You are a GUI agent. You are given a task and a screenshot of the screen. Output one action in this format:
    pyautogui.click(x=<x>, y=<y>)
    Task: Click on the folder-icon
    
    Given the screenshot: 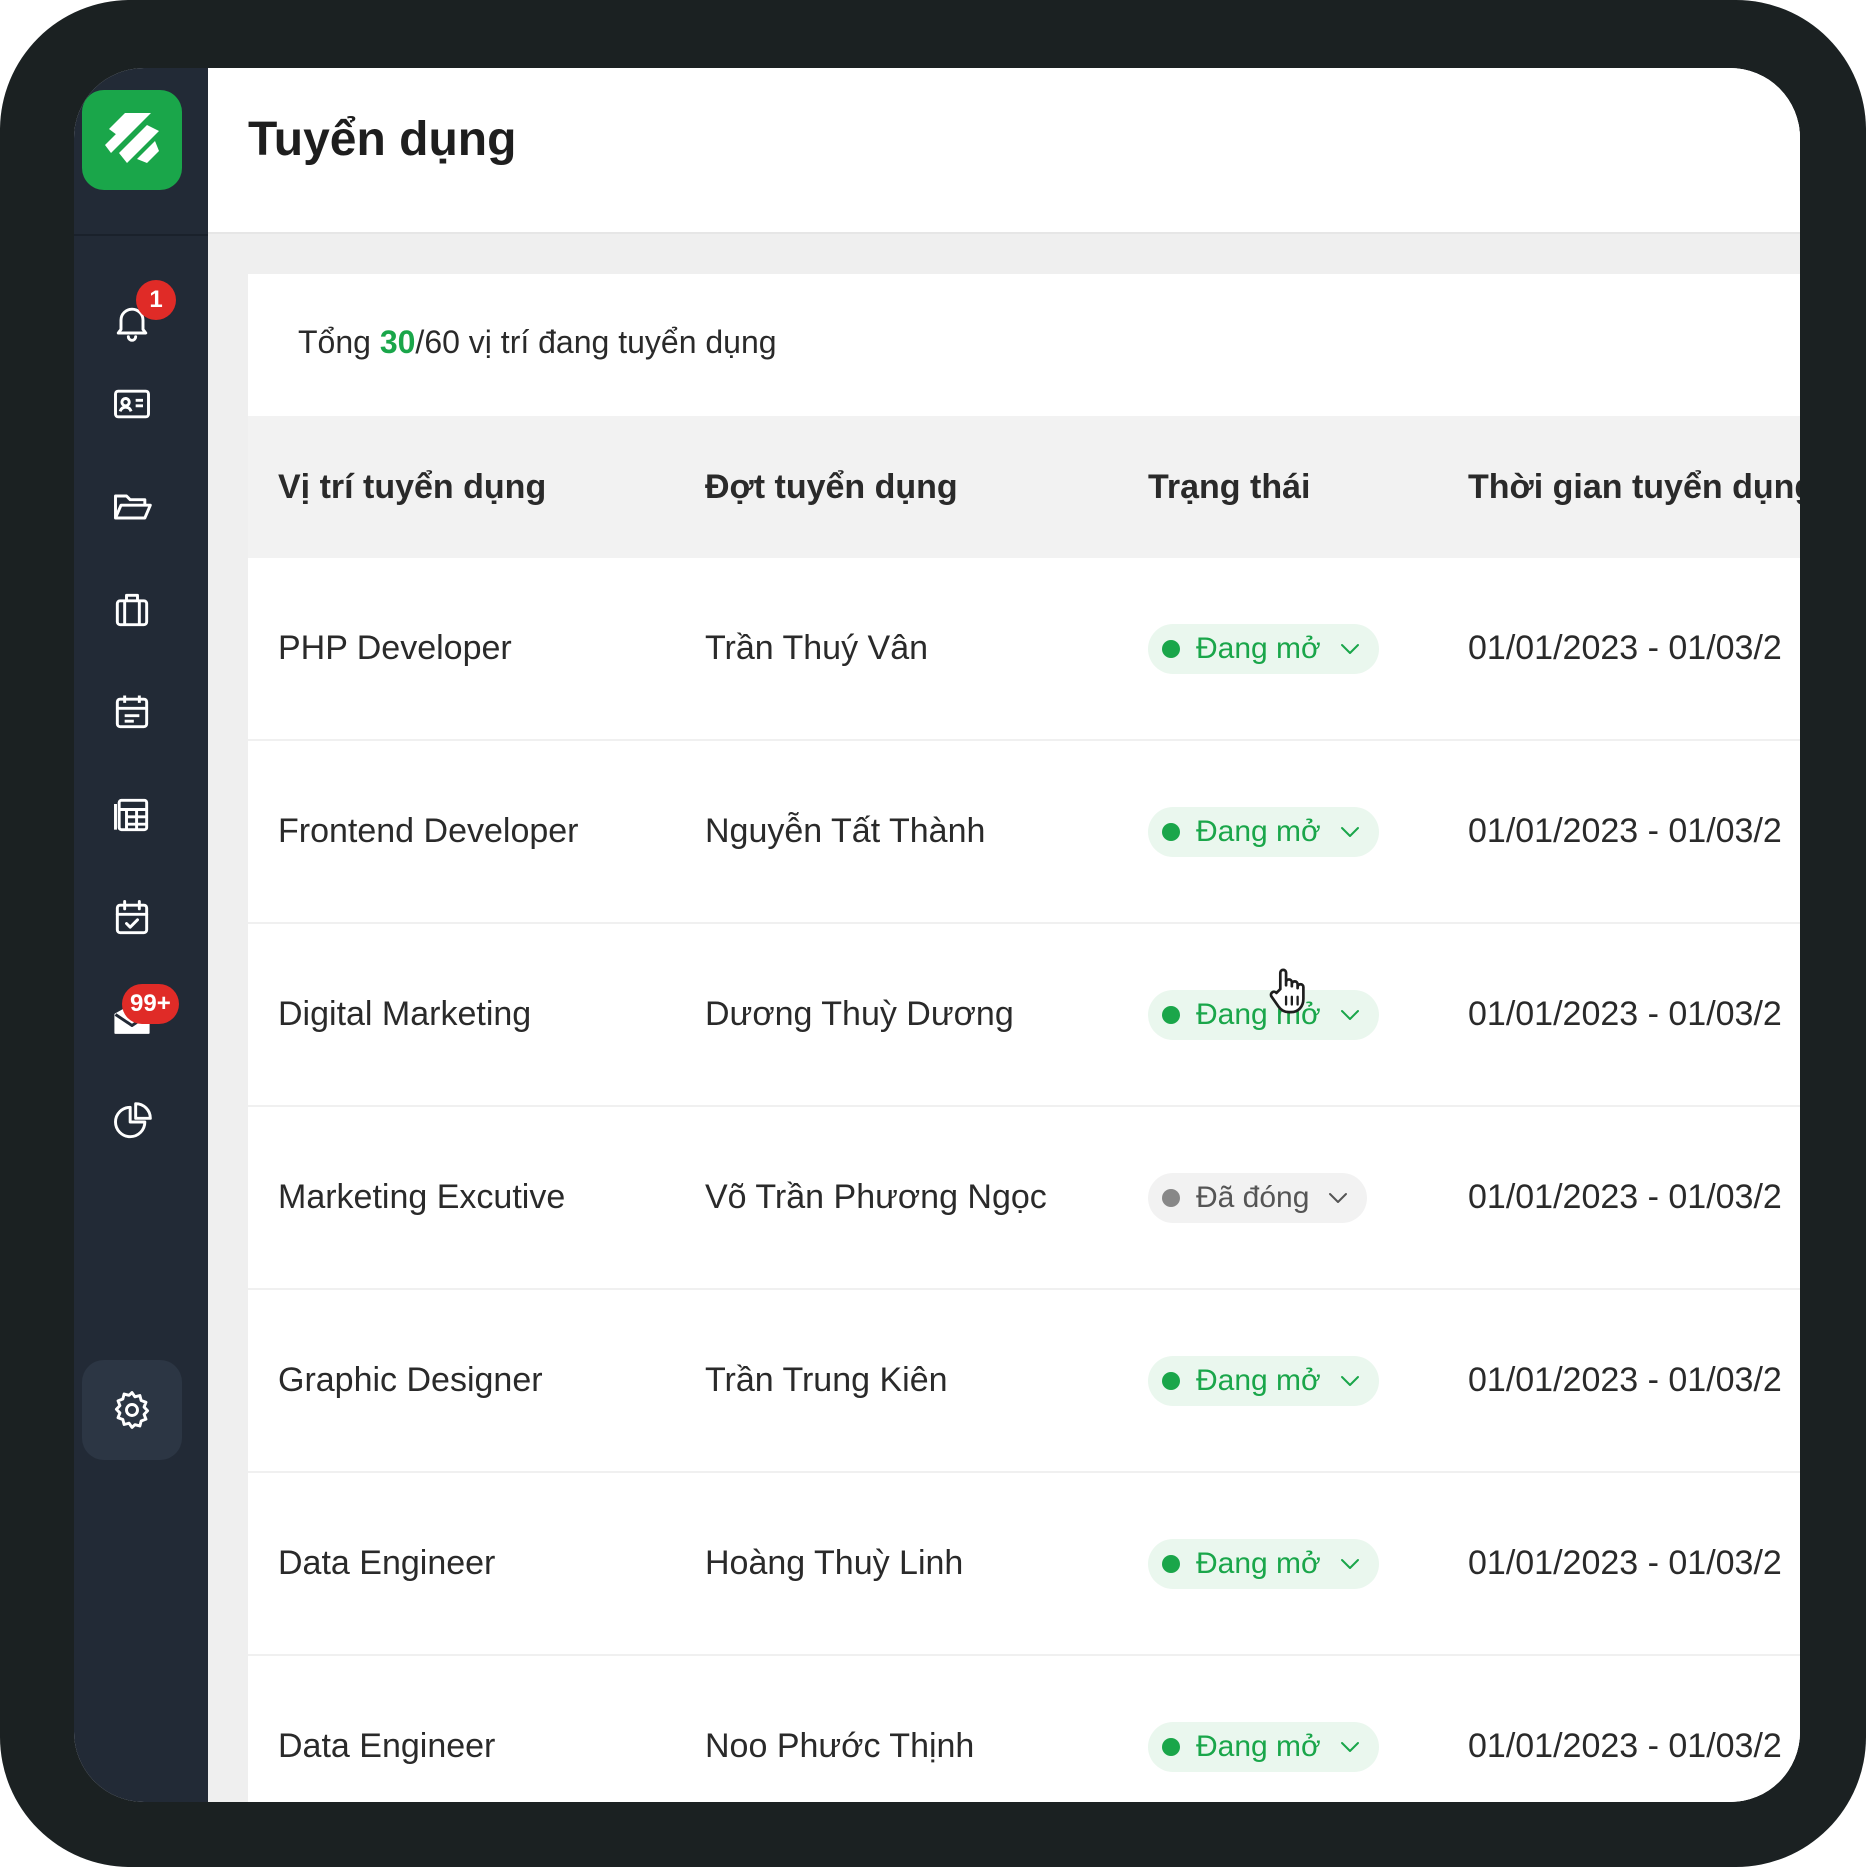 What is the action you would take?
    pyautogui.click(x=133, y=507)
    